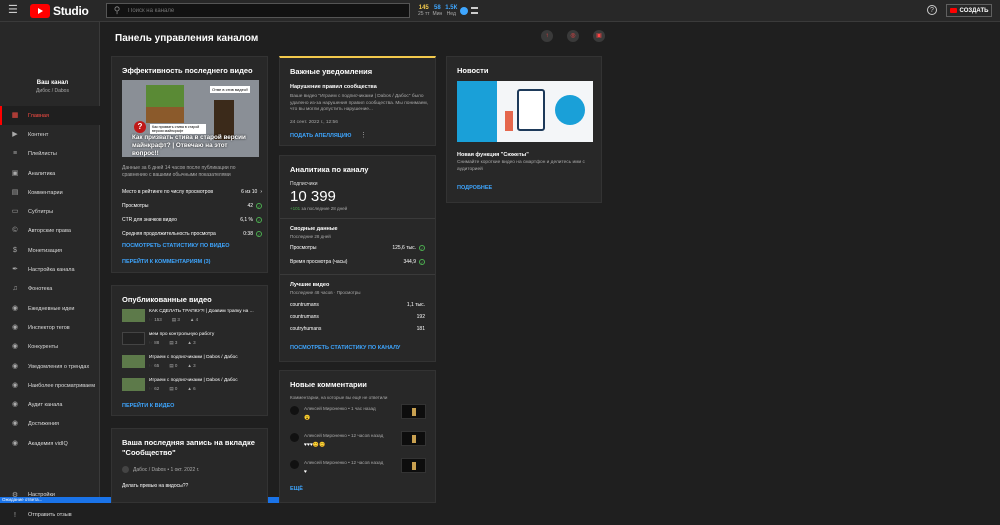 Image resolution: width=1000 pixels, height=525 pixels. I want to click on channel-stats-link: ПОСМОТРЕТЬ СТАТИСТИКУ ПО КАНАЛУ, so click(345, 348).